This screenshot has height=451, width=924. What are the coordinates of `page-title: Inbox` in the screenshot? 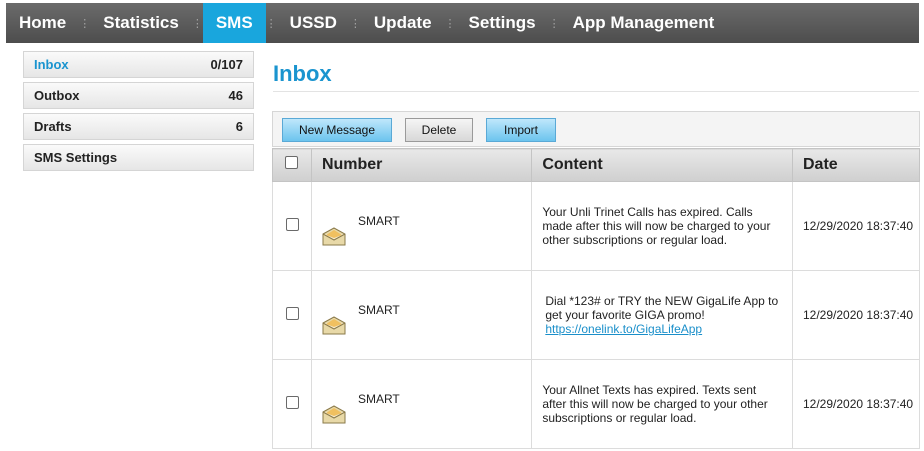 It's located at (302, 73).